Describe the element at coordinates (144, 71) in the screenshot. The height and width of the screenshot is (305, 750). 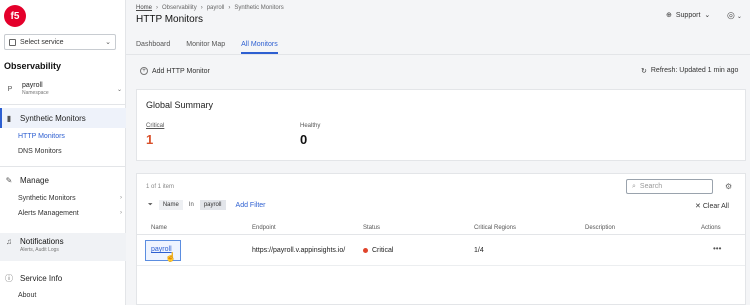
I see `plus-icon: +` at that location.